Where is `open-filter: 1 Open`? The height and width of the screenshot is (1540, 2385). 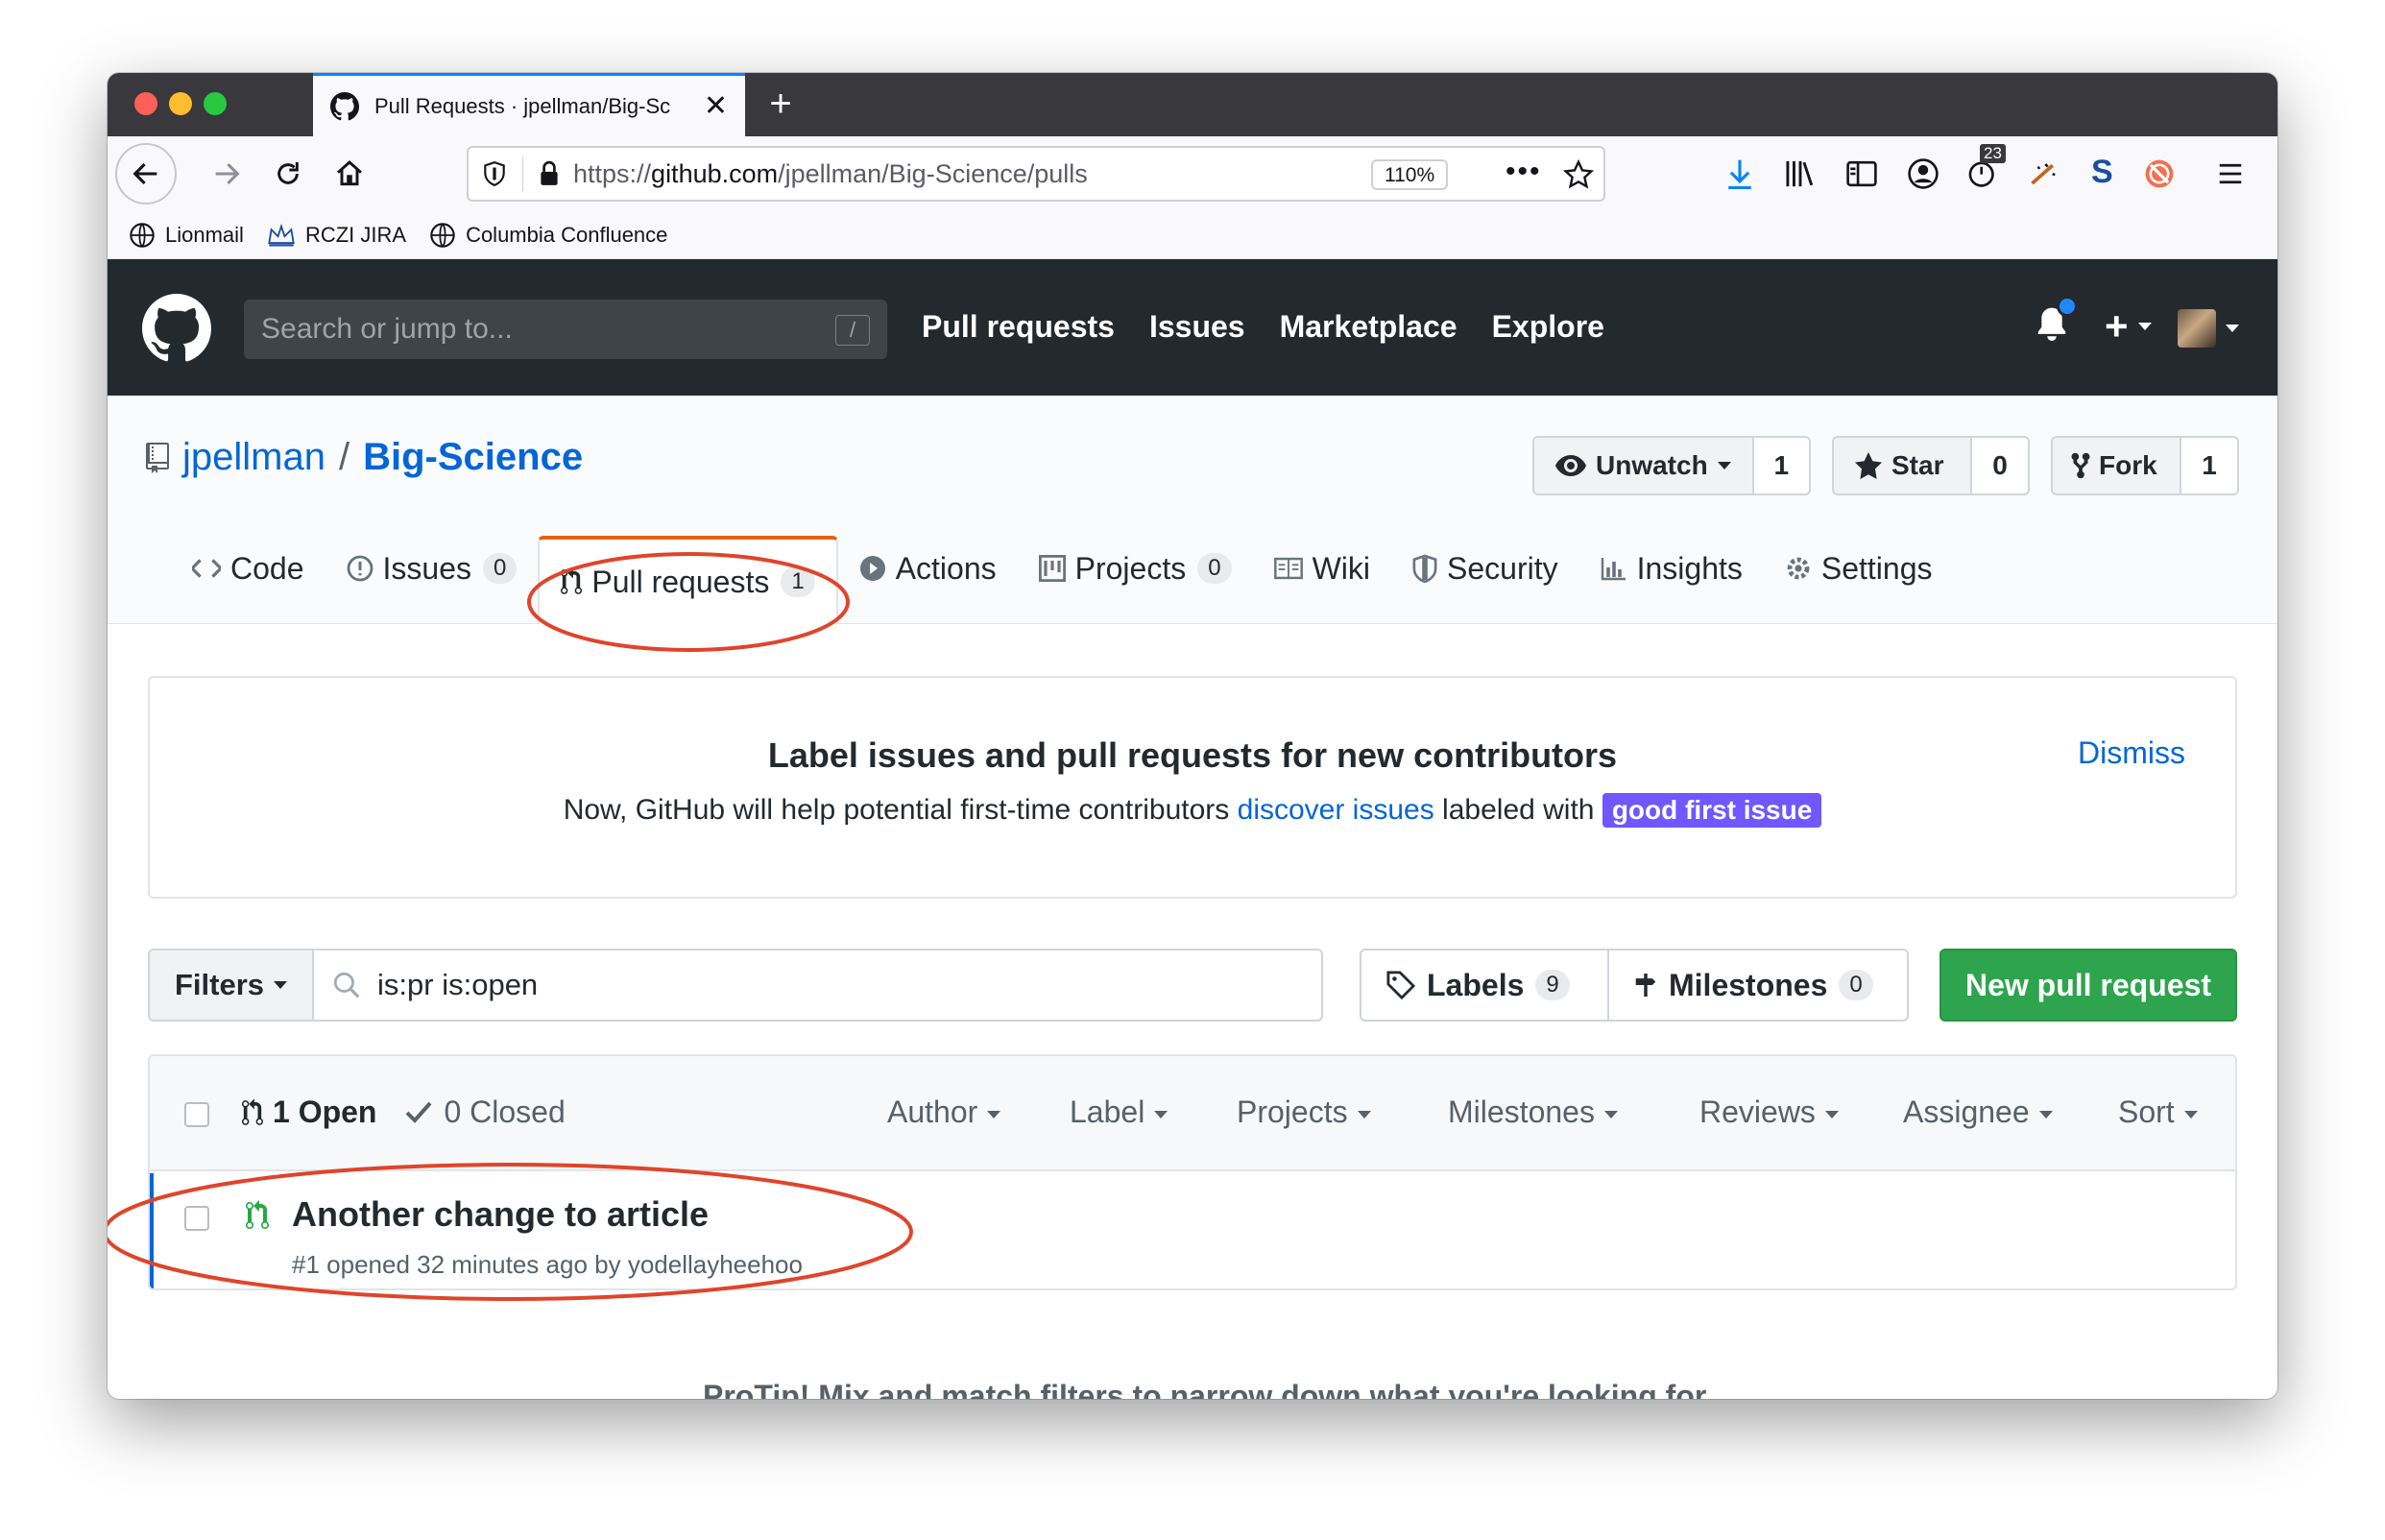 open-filter: 1 Open is located at coordinates (324, 1113).